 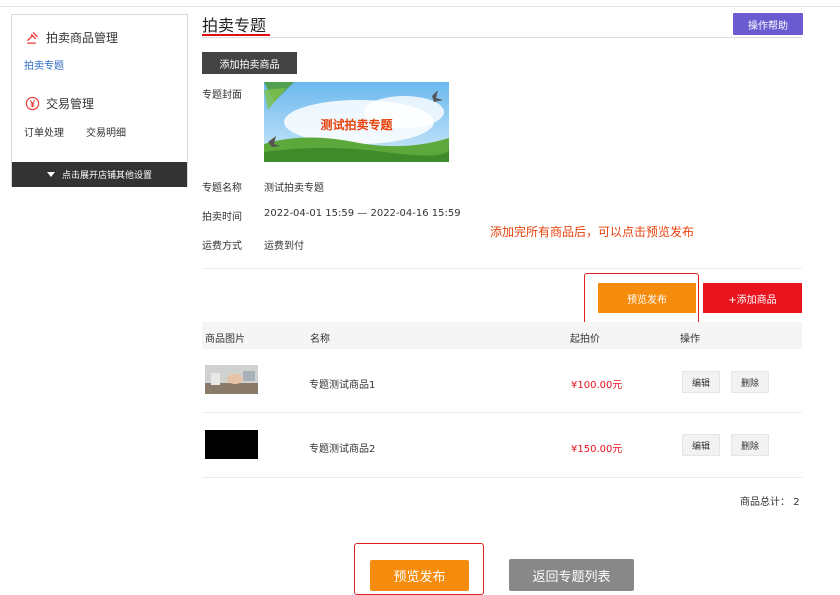 I want to click on sidebar-section-trade: 交易管理, so click(x=59, y=103).